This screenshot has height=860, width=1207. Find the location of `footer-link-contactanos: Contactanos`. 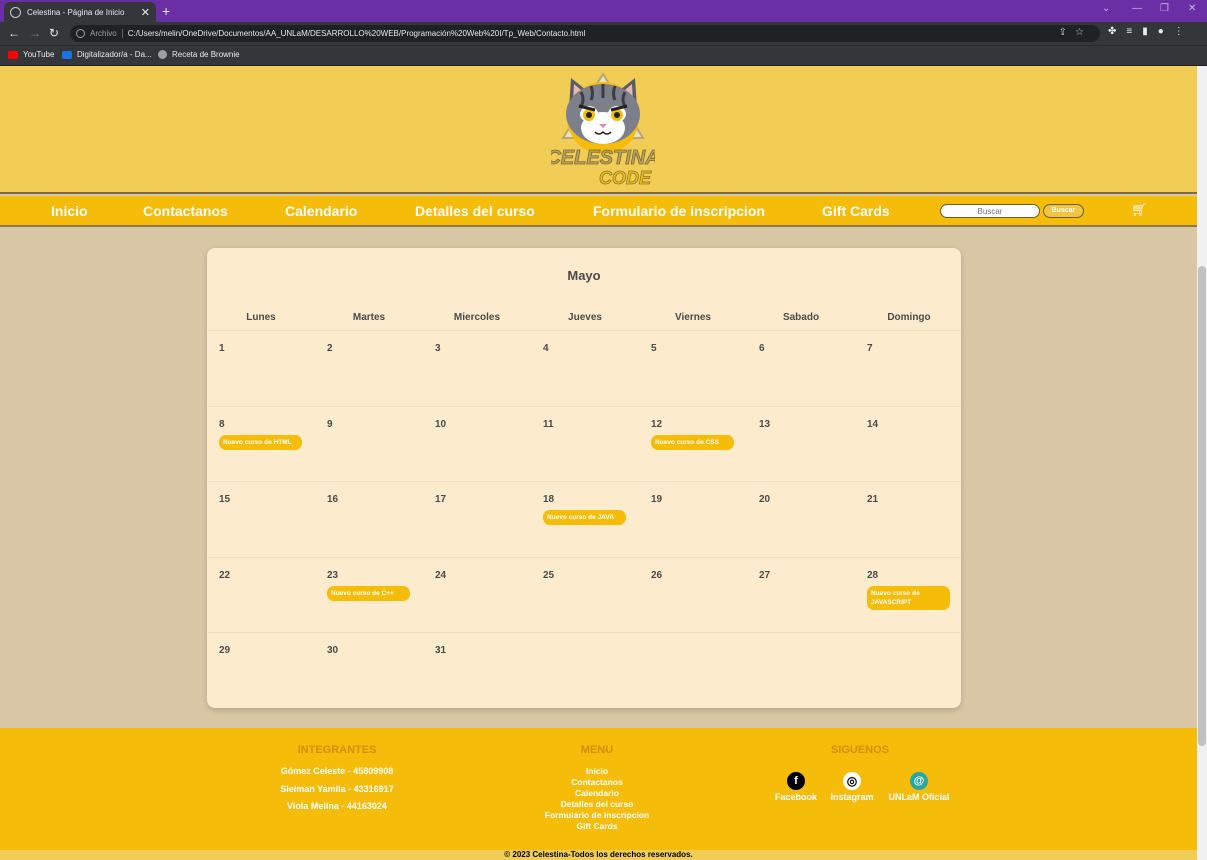

footer-link-contactanos: Contactanos is located at coordinates (597, 782).